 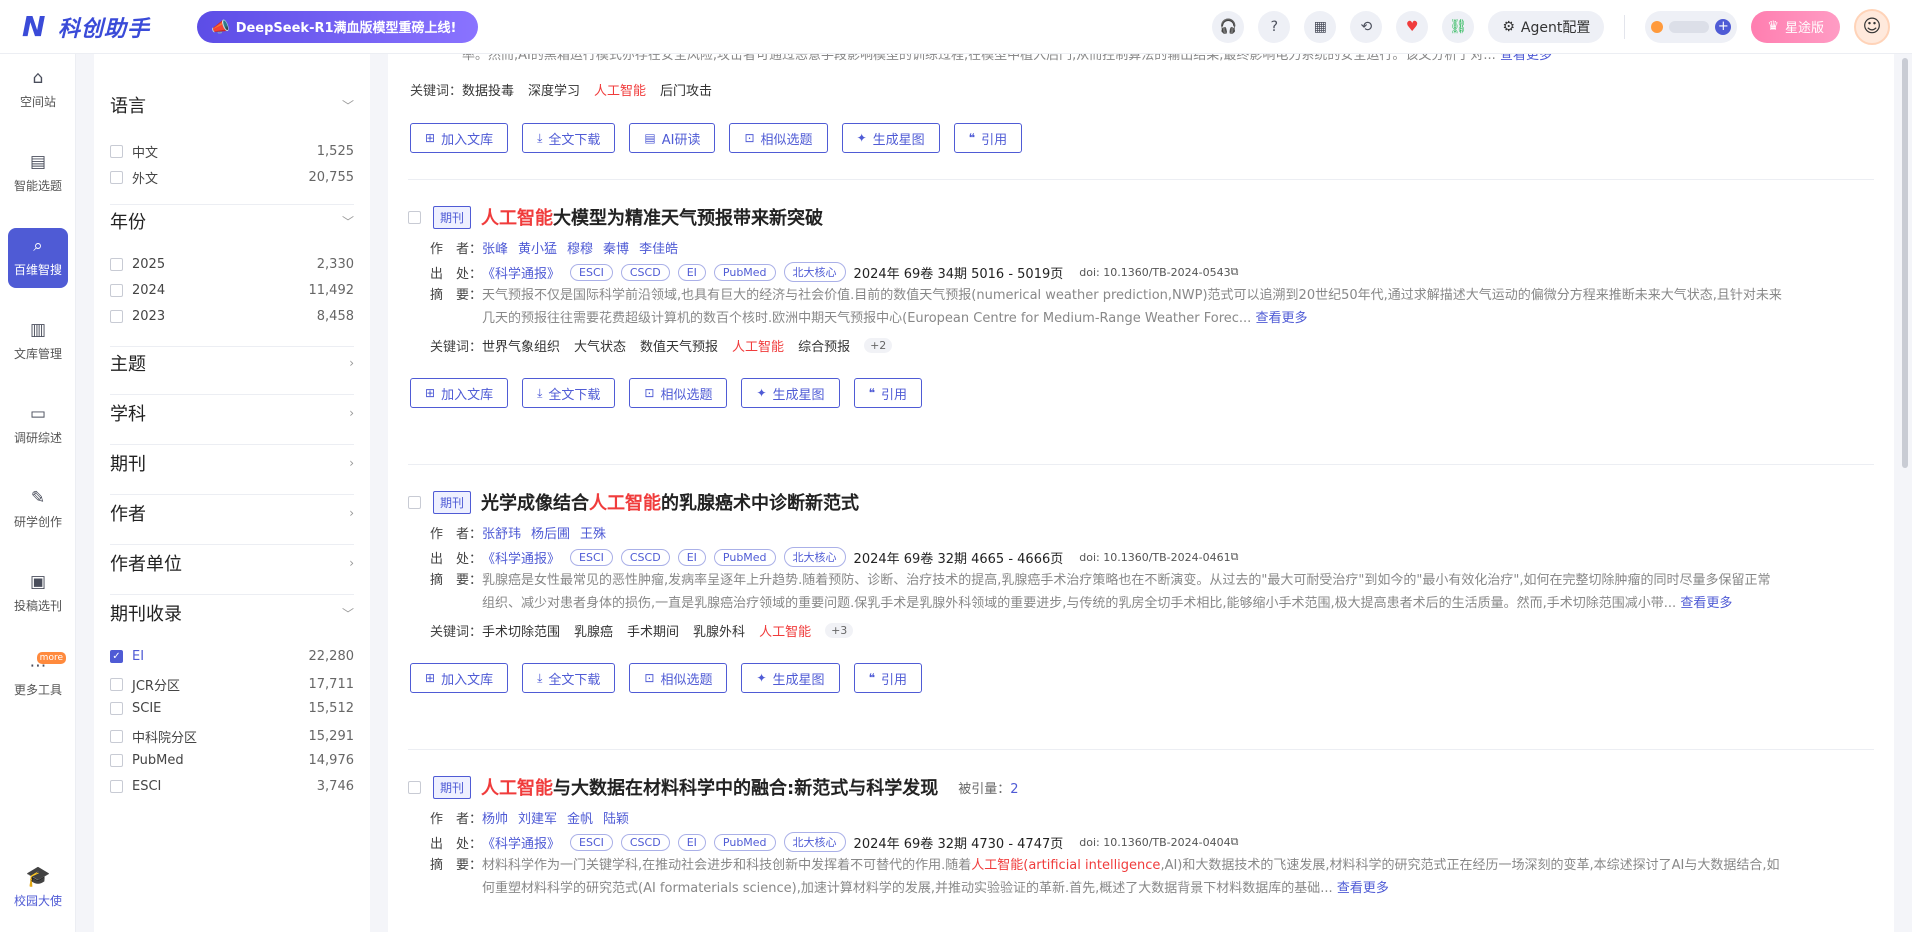 I want to click on filter-language-header: 语言 ﹀, so click(x=232, y=105).